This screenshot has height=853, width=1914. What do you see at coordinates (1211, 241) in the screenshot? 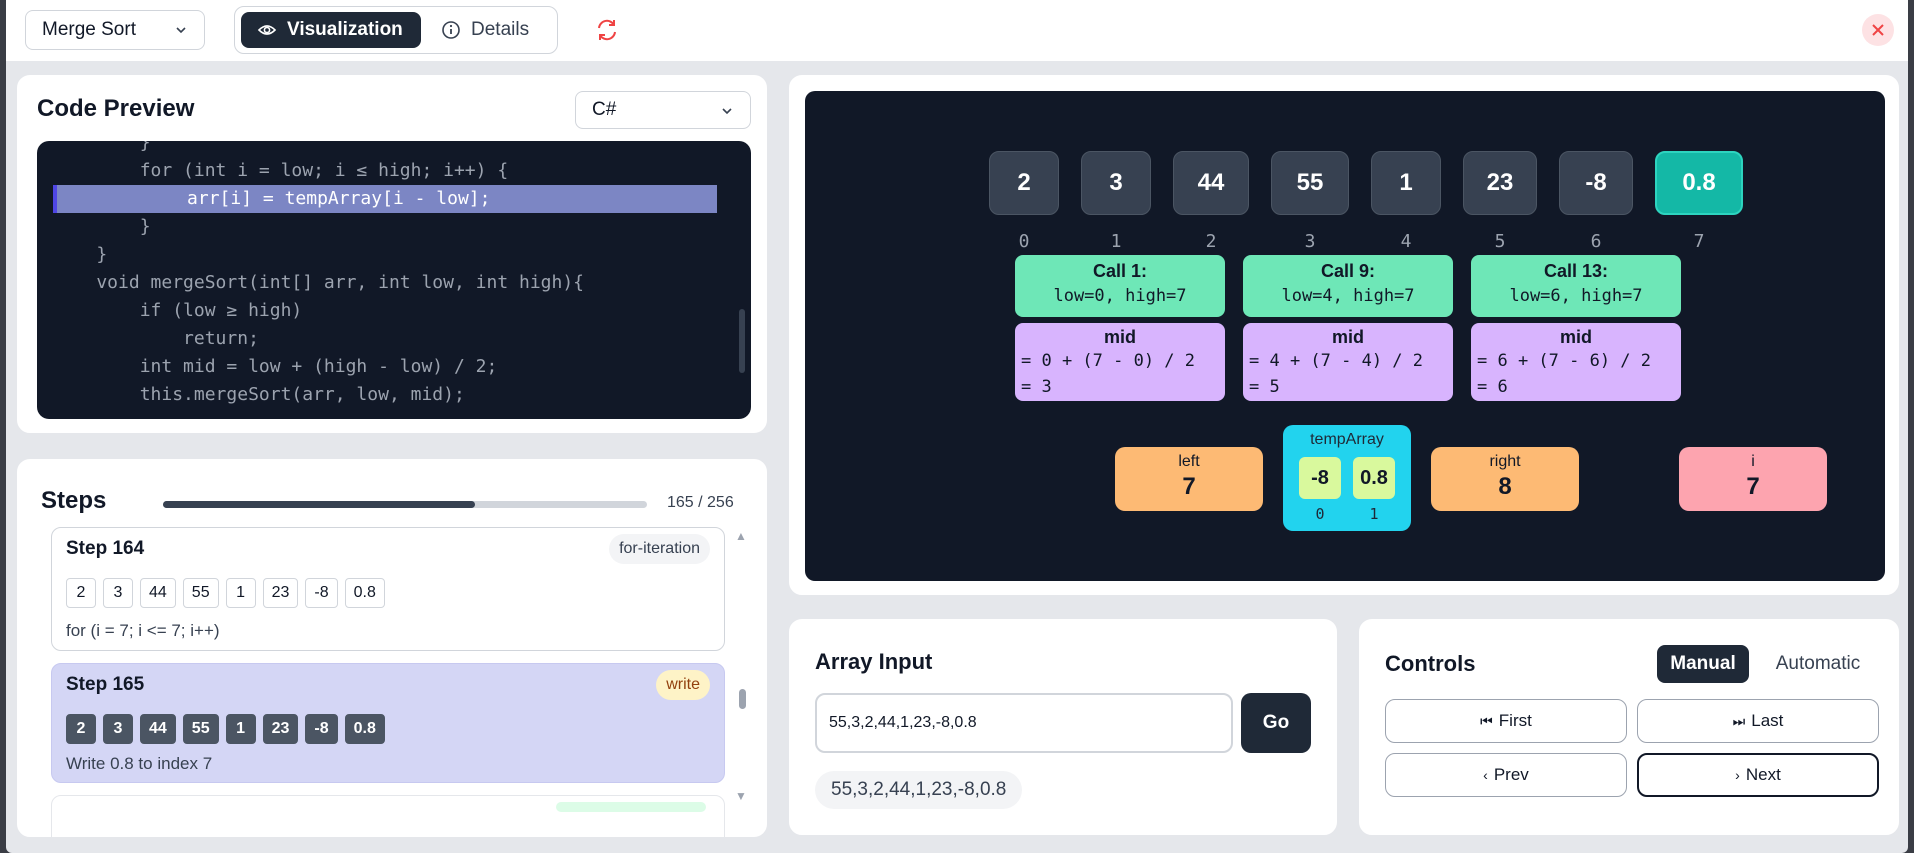
I see `array-index: 2` at bounding box center [1211, 241].